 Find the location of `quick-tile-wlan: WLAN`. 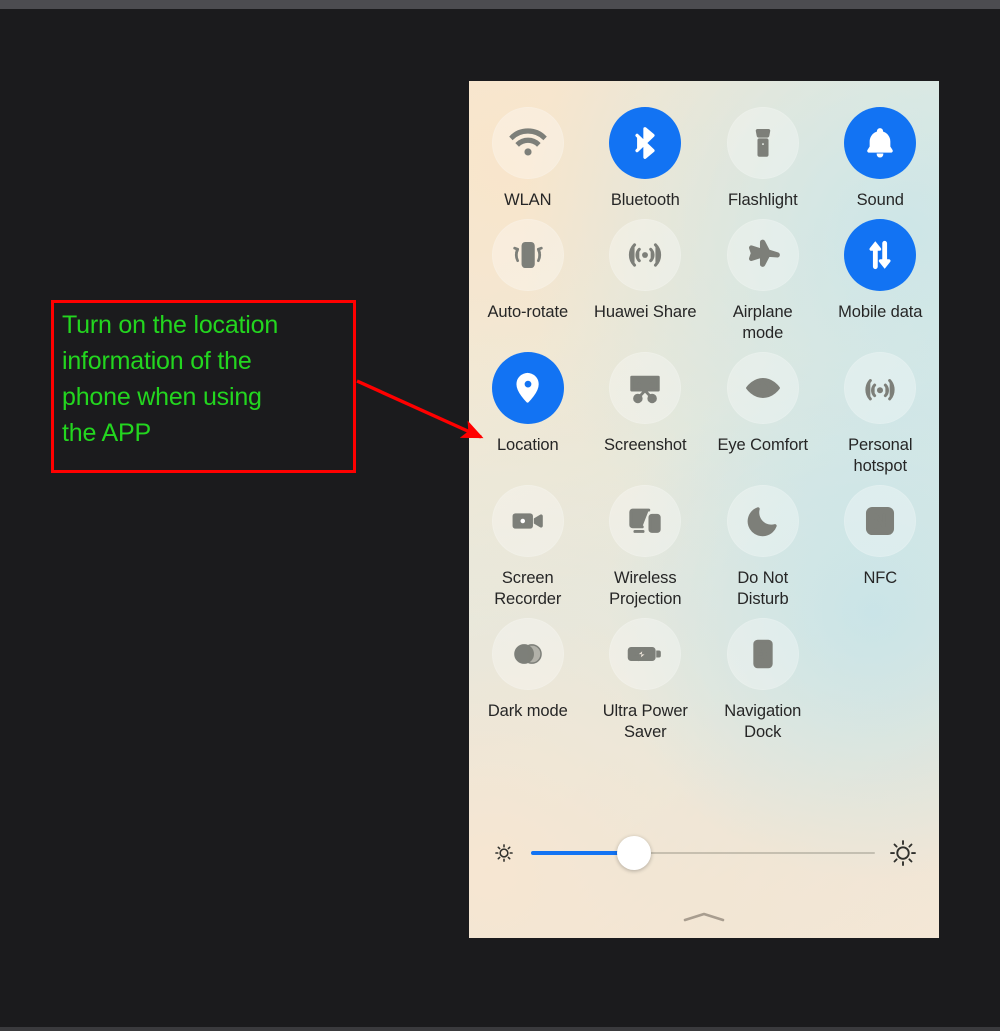

quick-tile-wlan: WLAN is located at coordinates (528, 159).